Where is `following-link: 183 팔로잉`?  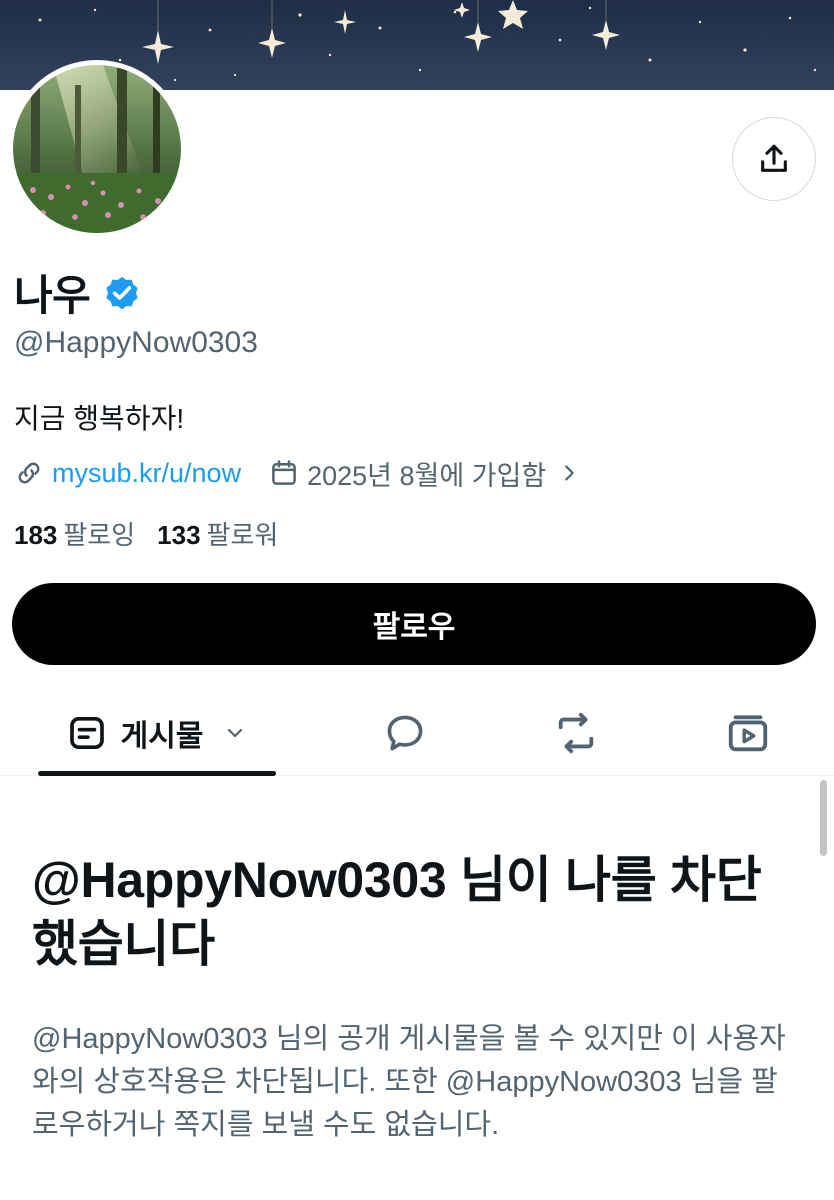
following-link: 183 팔로잉 is located at coordinates (74, 533).